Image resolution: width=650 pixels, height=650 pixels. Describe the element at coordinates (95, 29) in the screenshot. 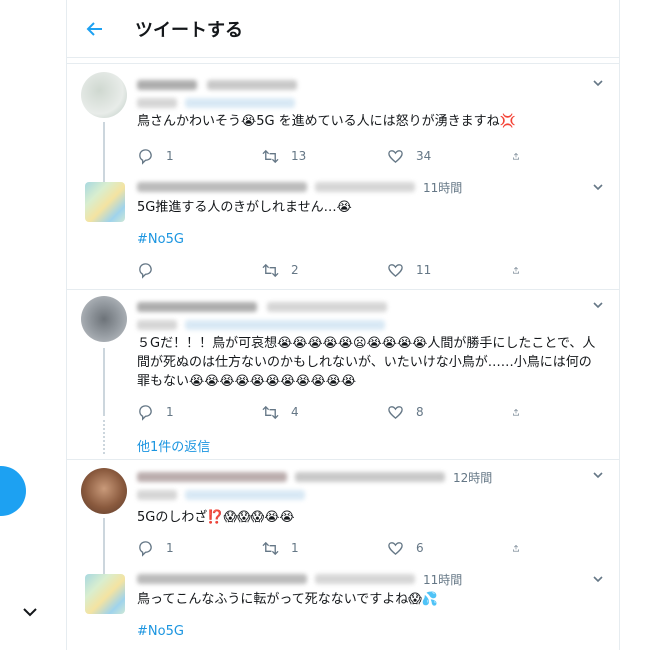

I see `back-arrow-icon` at that location.